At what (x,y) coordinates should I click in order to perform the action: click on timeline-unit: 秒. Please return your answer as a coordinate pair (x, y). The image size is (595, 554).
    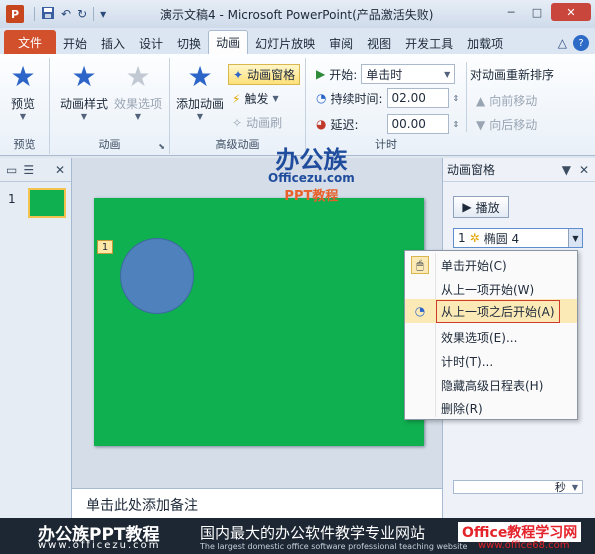
    Looking at the image, I should click on (560, 487).